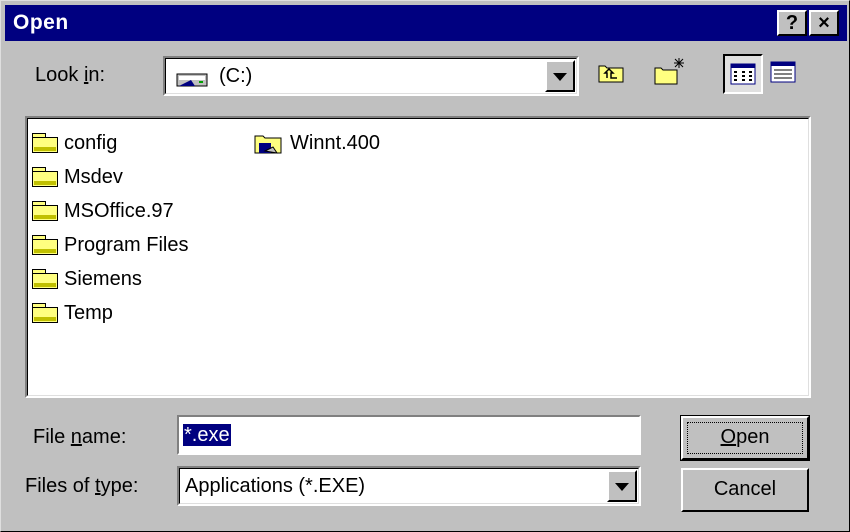 The height and width of the screenshot is (532, 850). Describe the element at coordinates (126, 244) in the screenshot. I see `list-item-label: Program Files` at that location.